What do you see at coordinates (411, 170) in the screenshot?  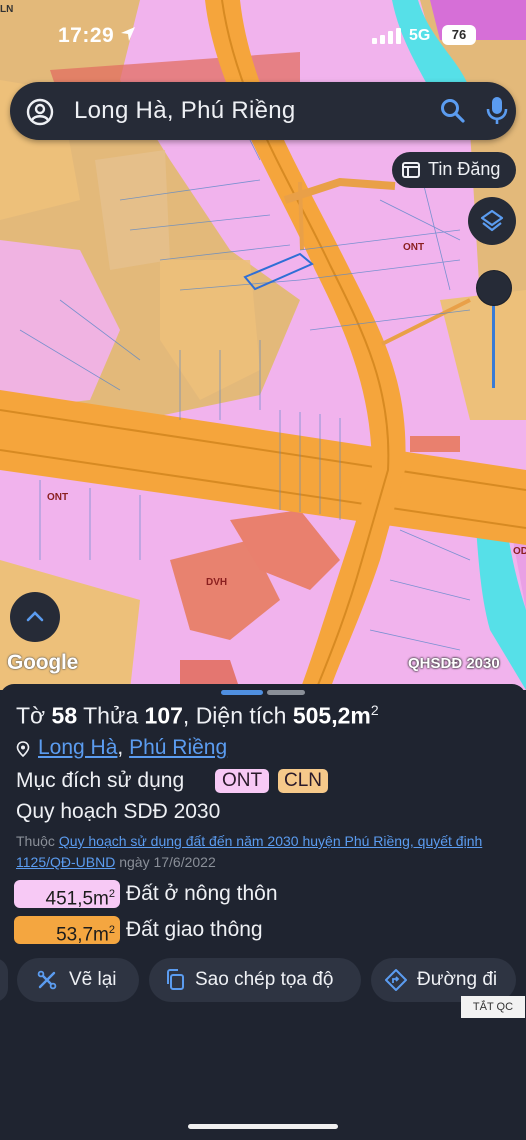 I see `listing-icon` at bounding box center [411, 170].